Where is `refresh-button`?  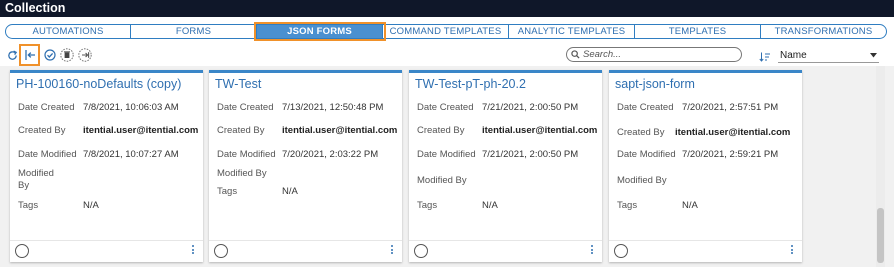
refresh-button is located at coordinates (12, 55).